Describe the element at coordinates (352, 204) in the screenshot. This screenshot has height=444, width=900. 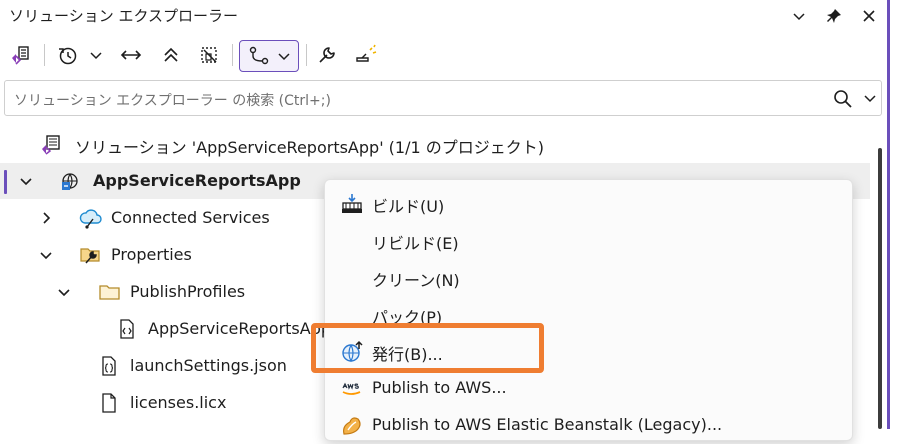
I see `build-icon` at that location.